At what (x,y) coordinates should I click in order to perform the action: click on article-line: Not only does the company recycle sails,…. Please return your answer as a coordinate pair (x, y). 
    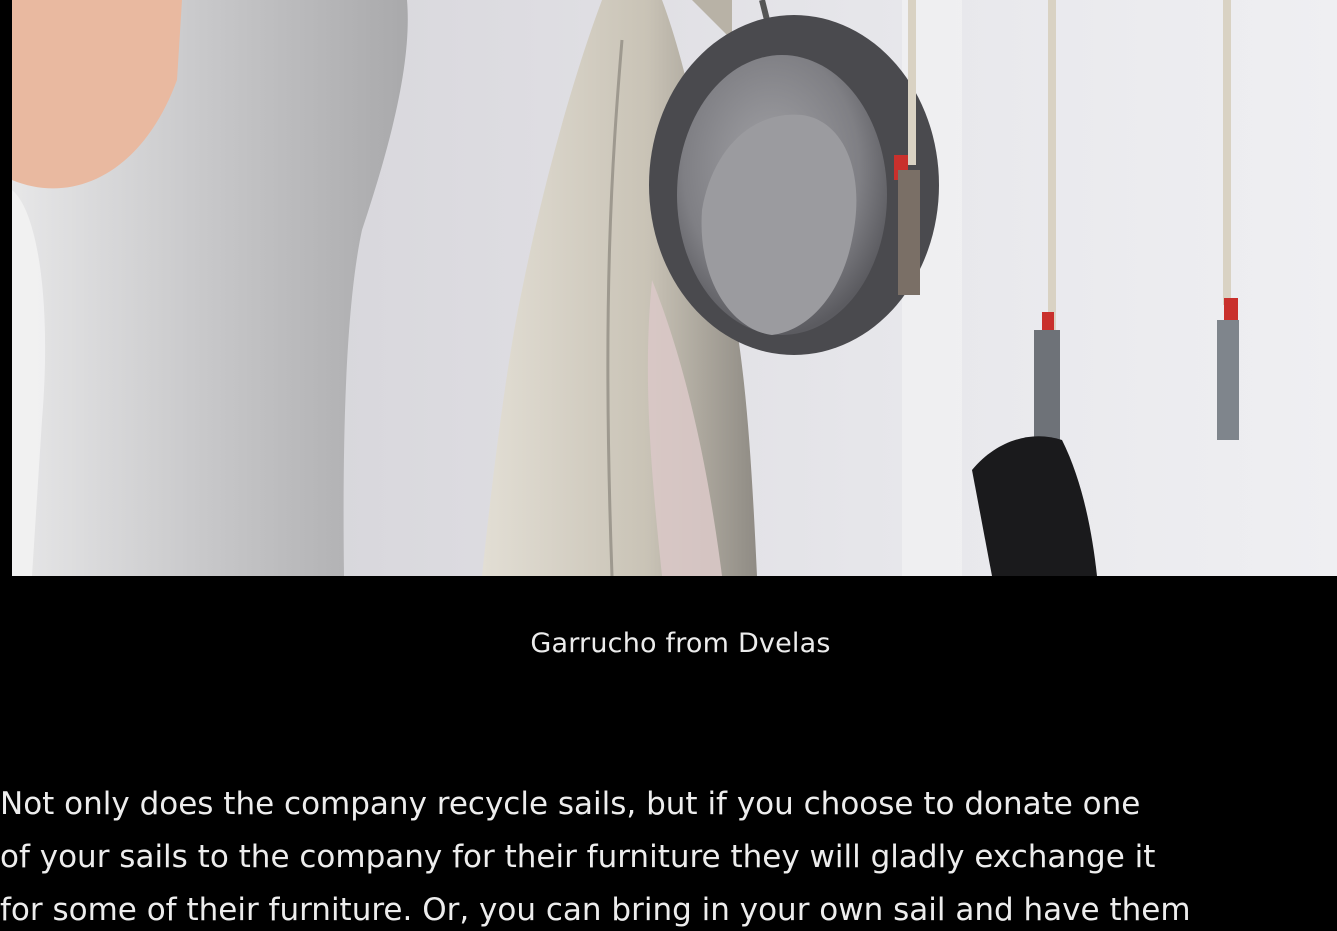
    Looking at the image, I should click on (570, 804).